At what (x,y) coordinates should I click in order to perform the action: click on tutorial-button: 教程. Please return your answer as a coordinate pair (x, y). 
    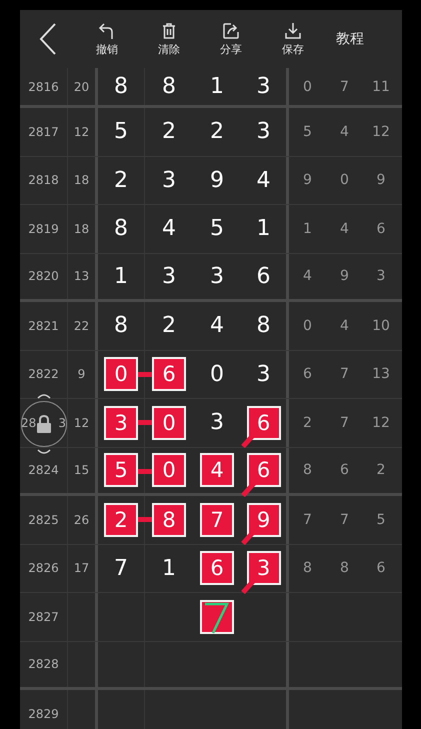
    Looking at the image, I should click on (350, 39).